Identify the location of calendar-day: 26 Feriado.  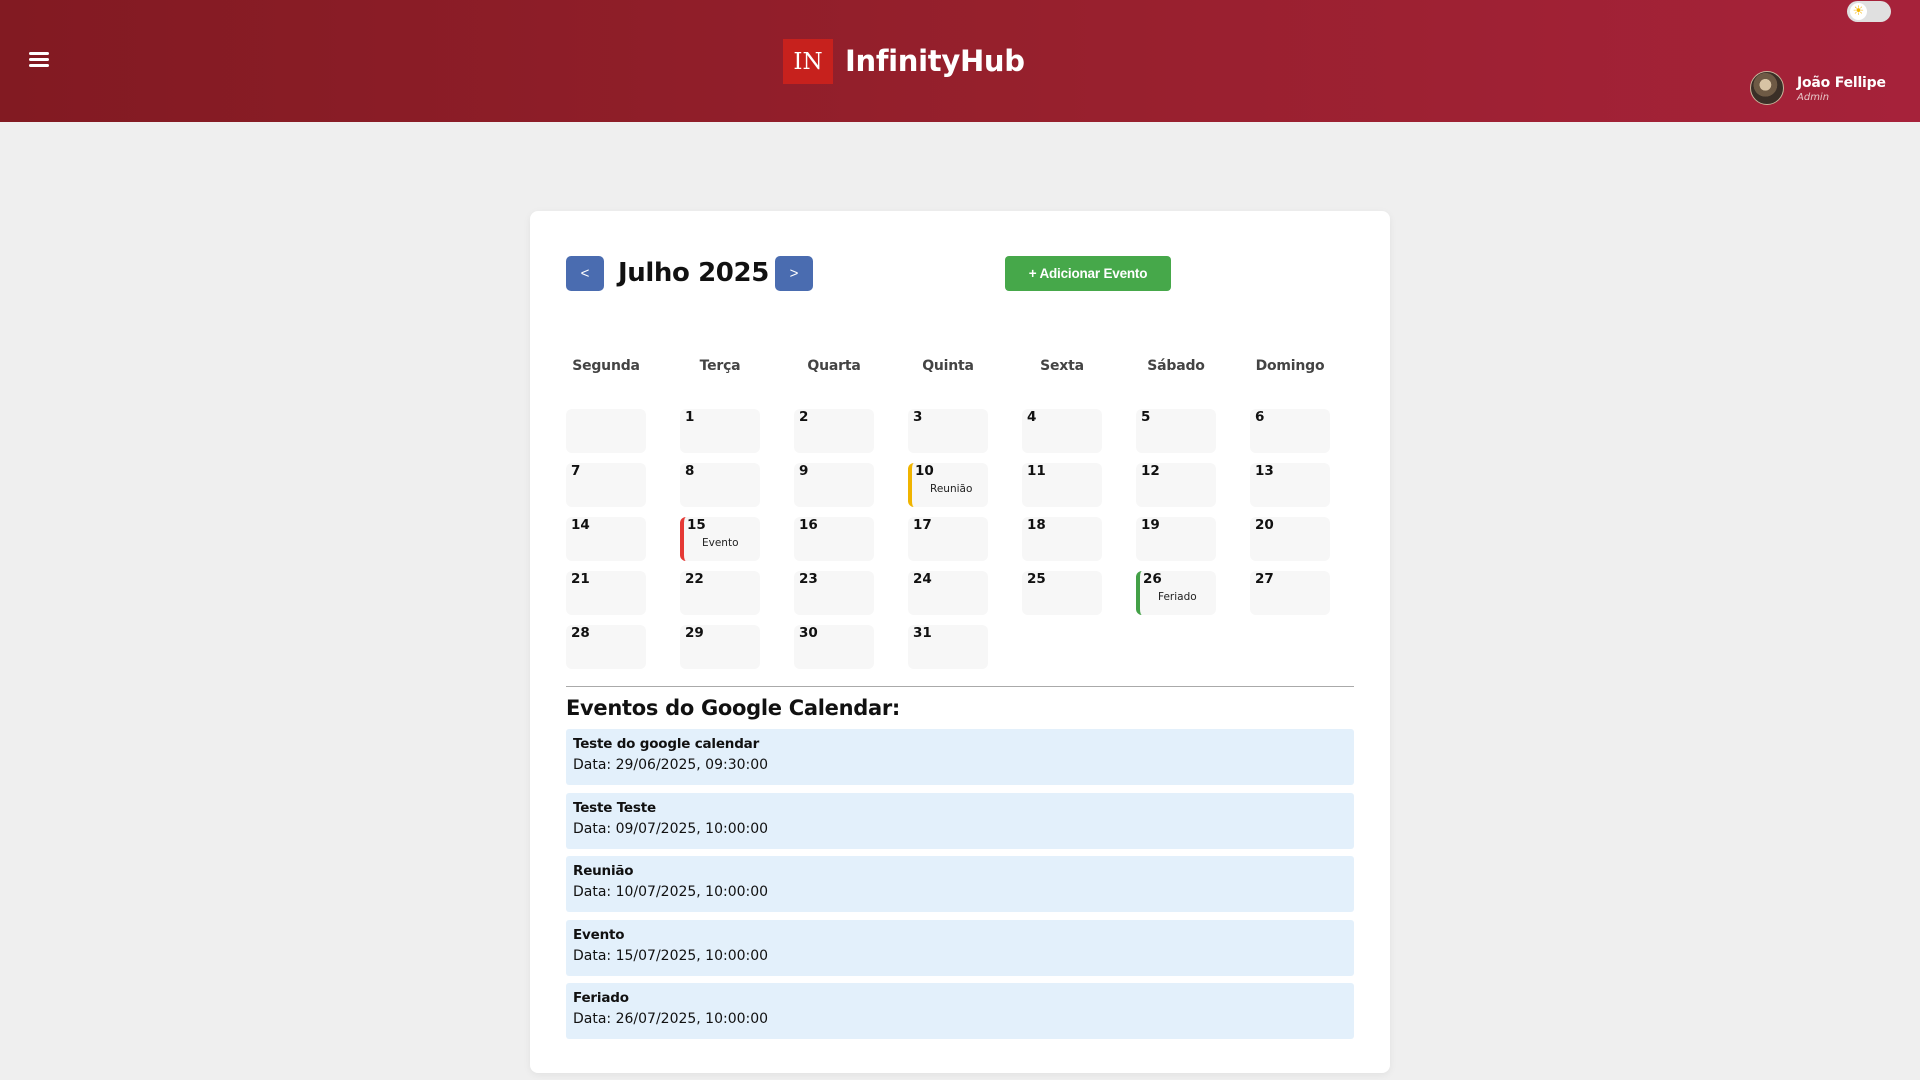
(1176, 593).